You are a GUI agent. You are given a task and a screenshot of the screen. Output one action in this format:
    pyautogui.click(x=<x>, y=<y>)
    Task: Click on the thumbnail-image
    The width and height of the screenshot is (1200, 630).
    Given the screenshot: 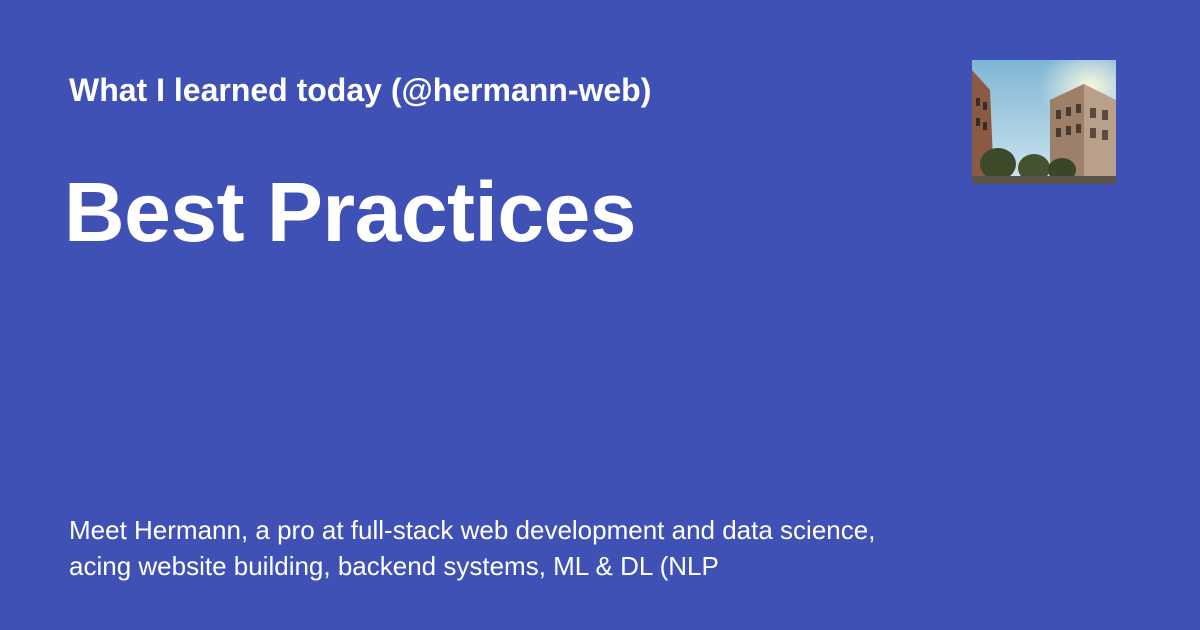 What is the action you would take?
    pyautogui.click(x=1044, y=122)
    